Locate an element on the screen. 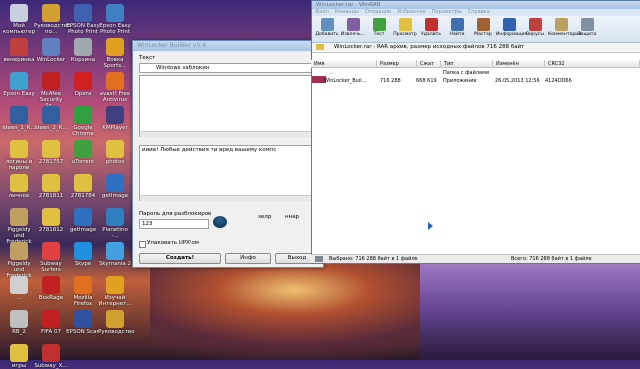 The image size is (640, 369). toolbar-label: Просмотр is located at coordinates (405, 34).